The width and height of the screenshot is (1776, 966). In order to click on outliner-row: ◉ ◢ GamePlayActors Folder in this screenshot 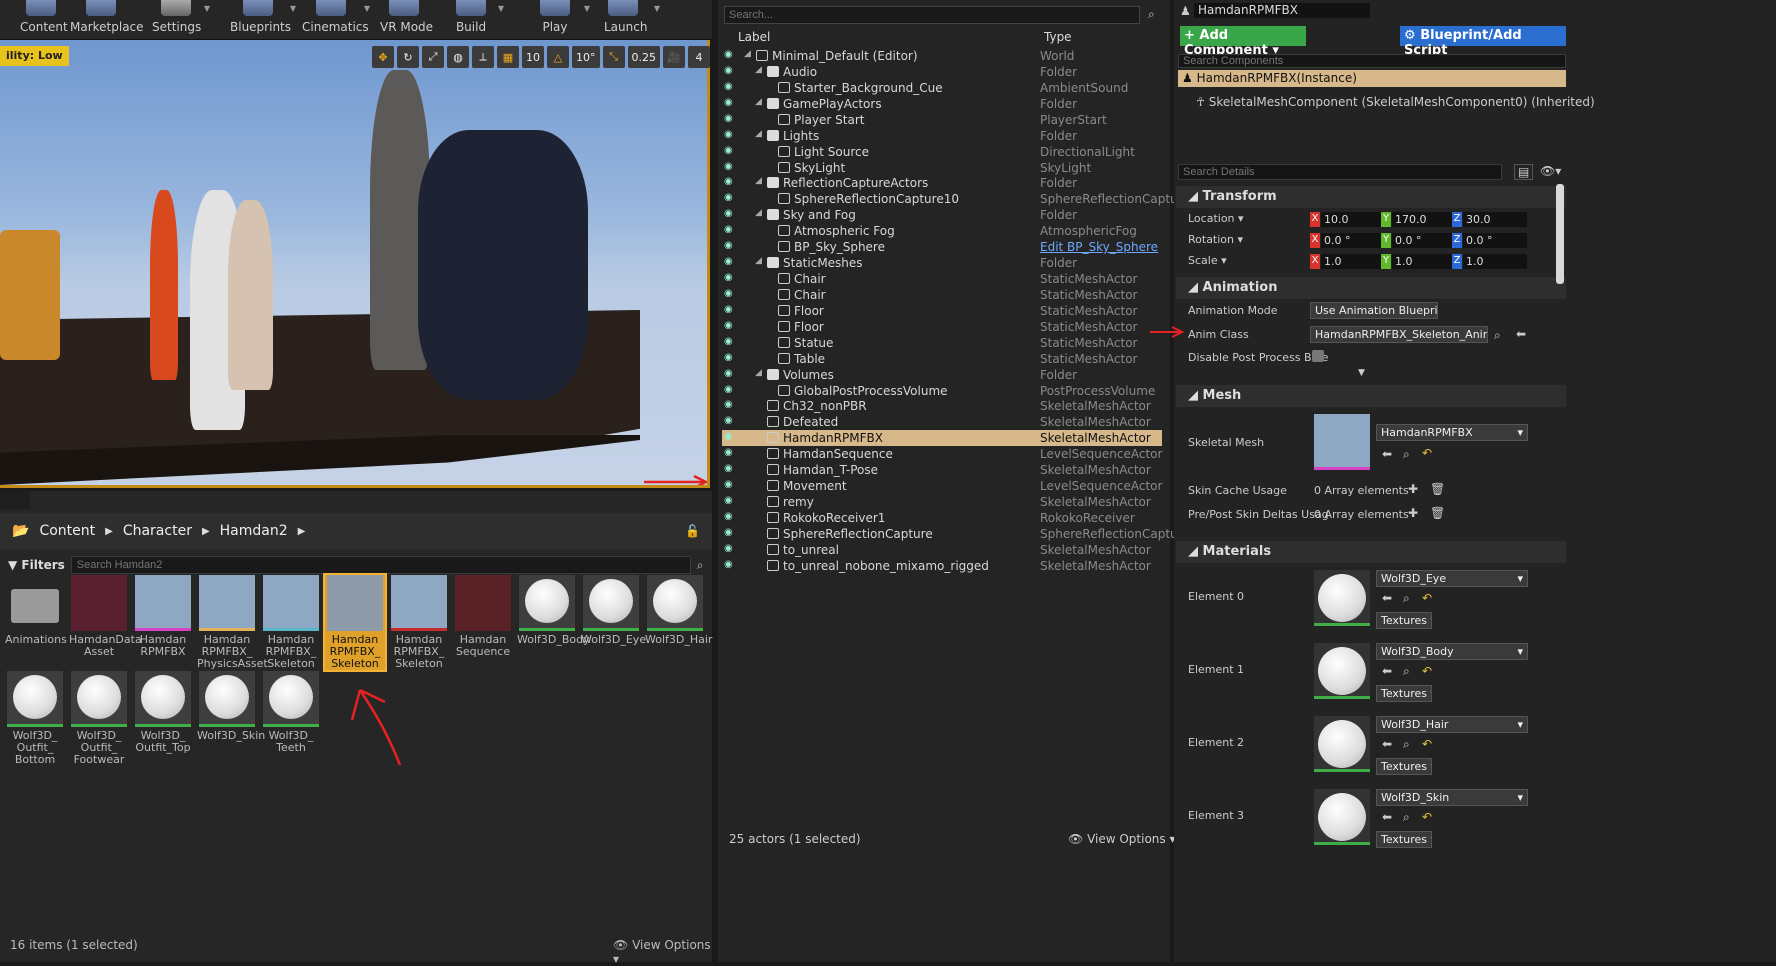, I will do `click(942, 104)`.